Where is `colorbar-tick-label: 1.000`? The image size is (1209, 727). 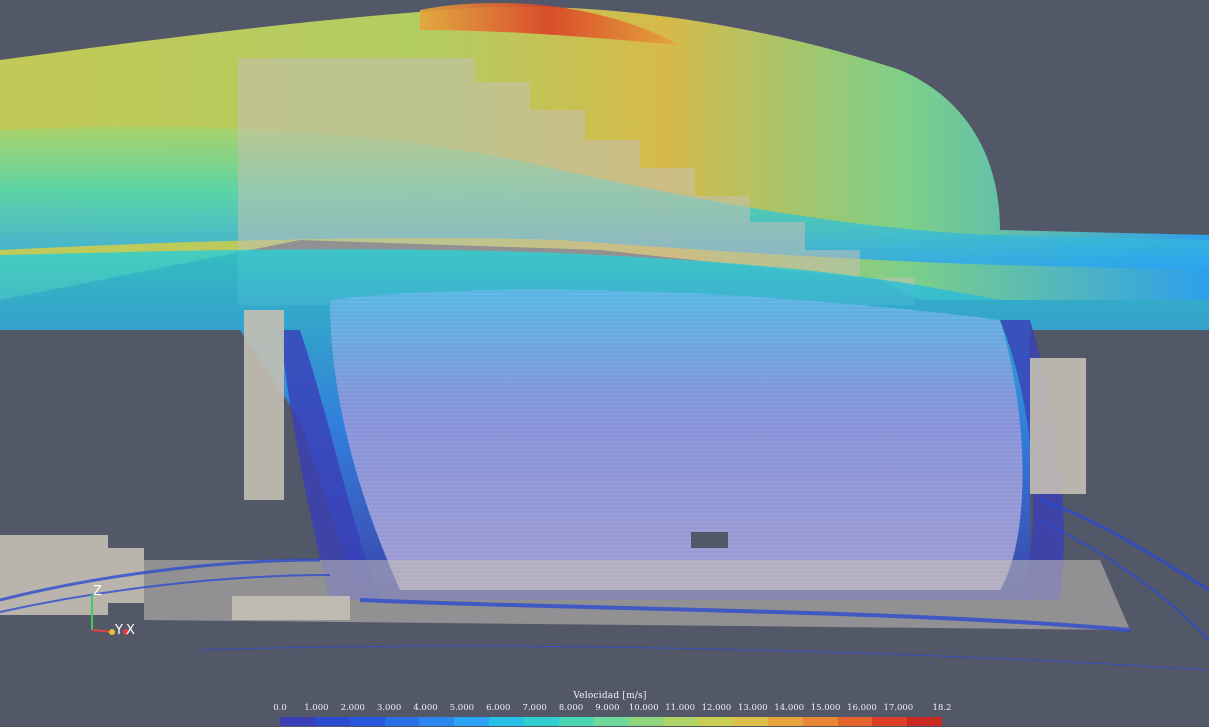
colorbar-tick-label: 1.000 is located at coordinates (316, 708).